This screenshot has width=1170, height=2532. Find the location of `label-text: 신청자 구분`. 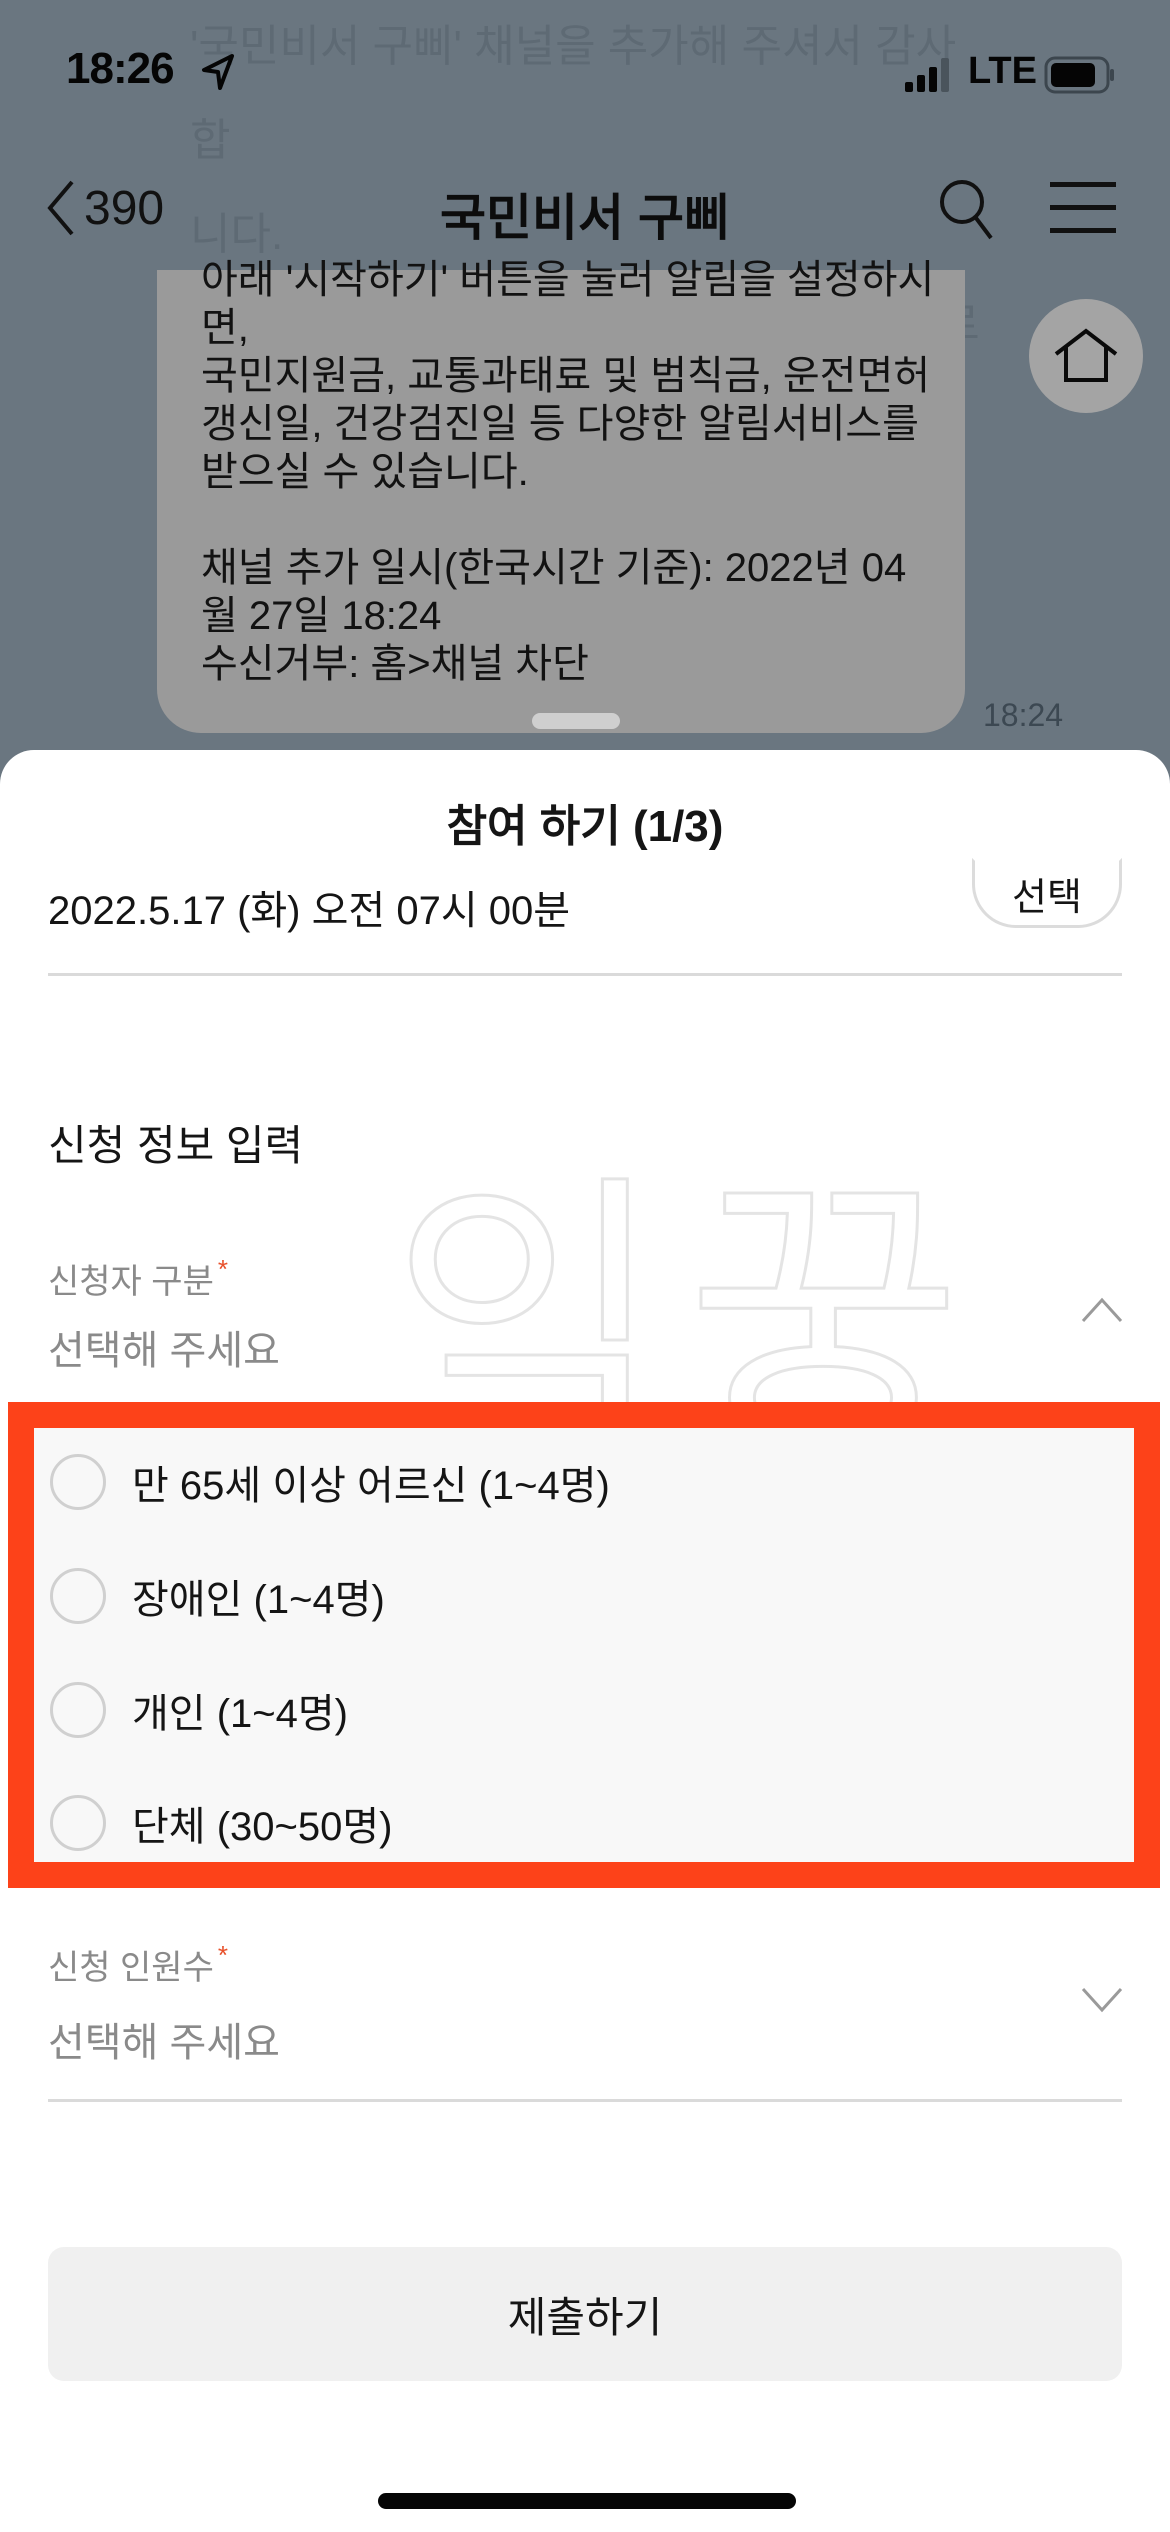

label-text: 신청자 구분 is located at coordinates (131, 1282).